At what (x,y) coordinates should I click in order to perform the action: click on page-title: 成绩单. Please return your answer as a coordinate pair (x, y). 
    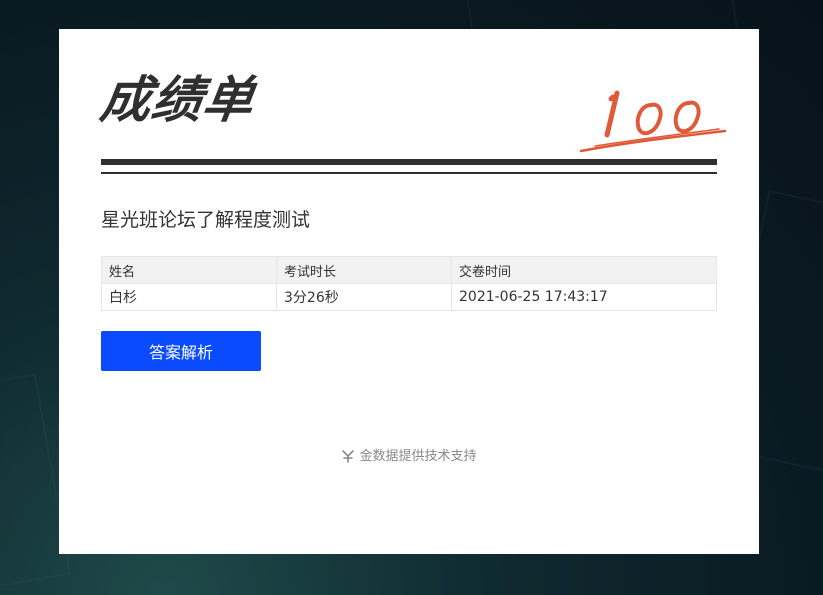
    Looking at the image, I should click on (177, 100).